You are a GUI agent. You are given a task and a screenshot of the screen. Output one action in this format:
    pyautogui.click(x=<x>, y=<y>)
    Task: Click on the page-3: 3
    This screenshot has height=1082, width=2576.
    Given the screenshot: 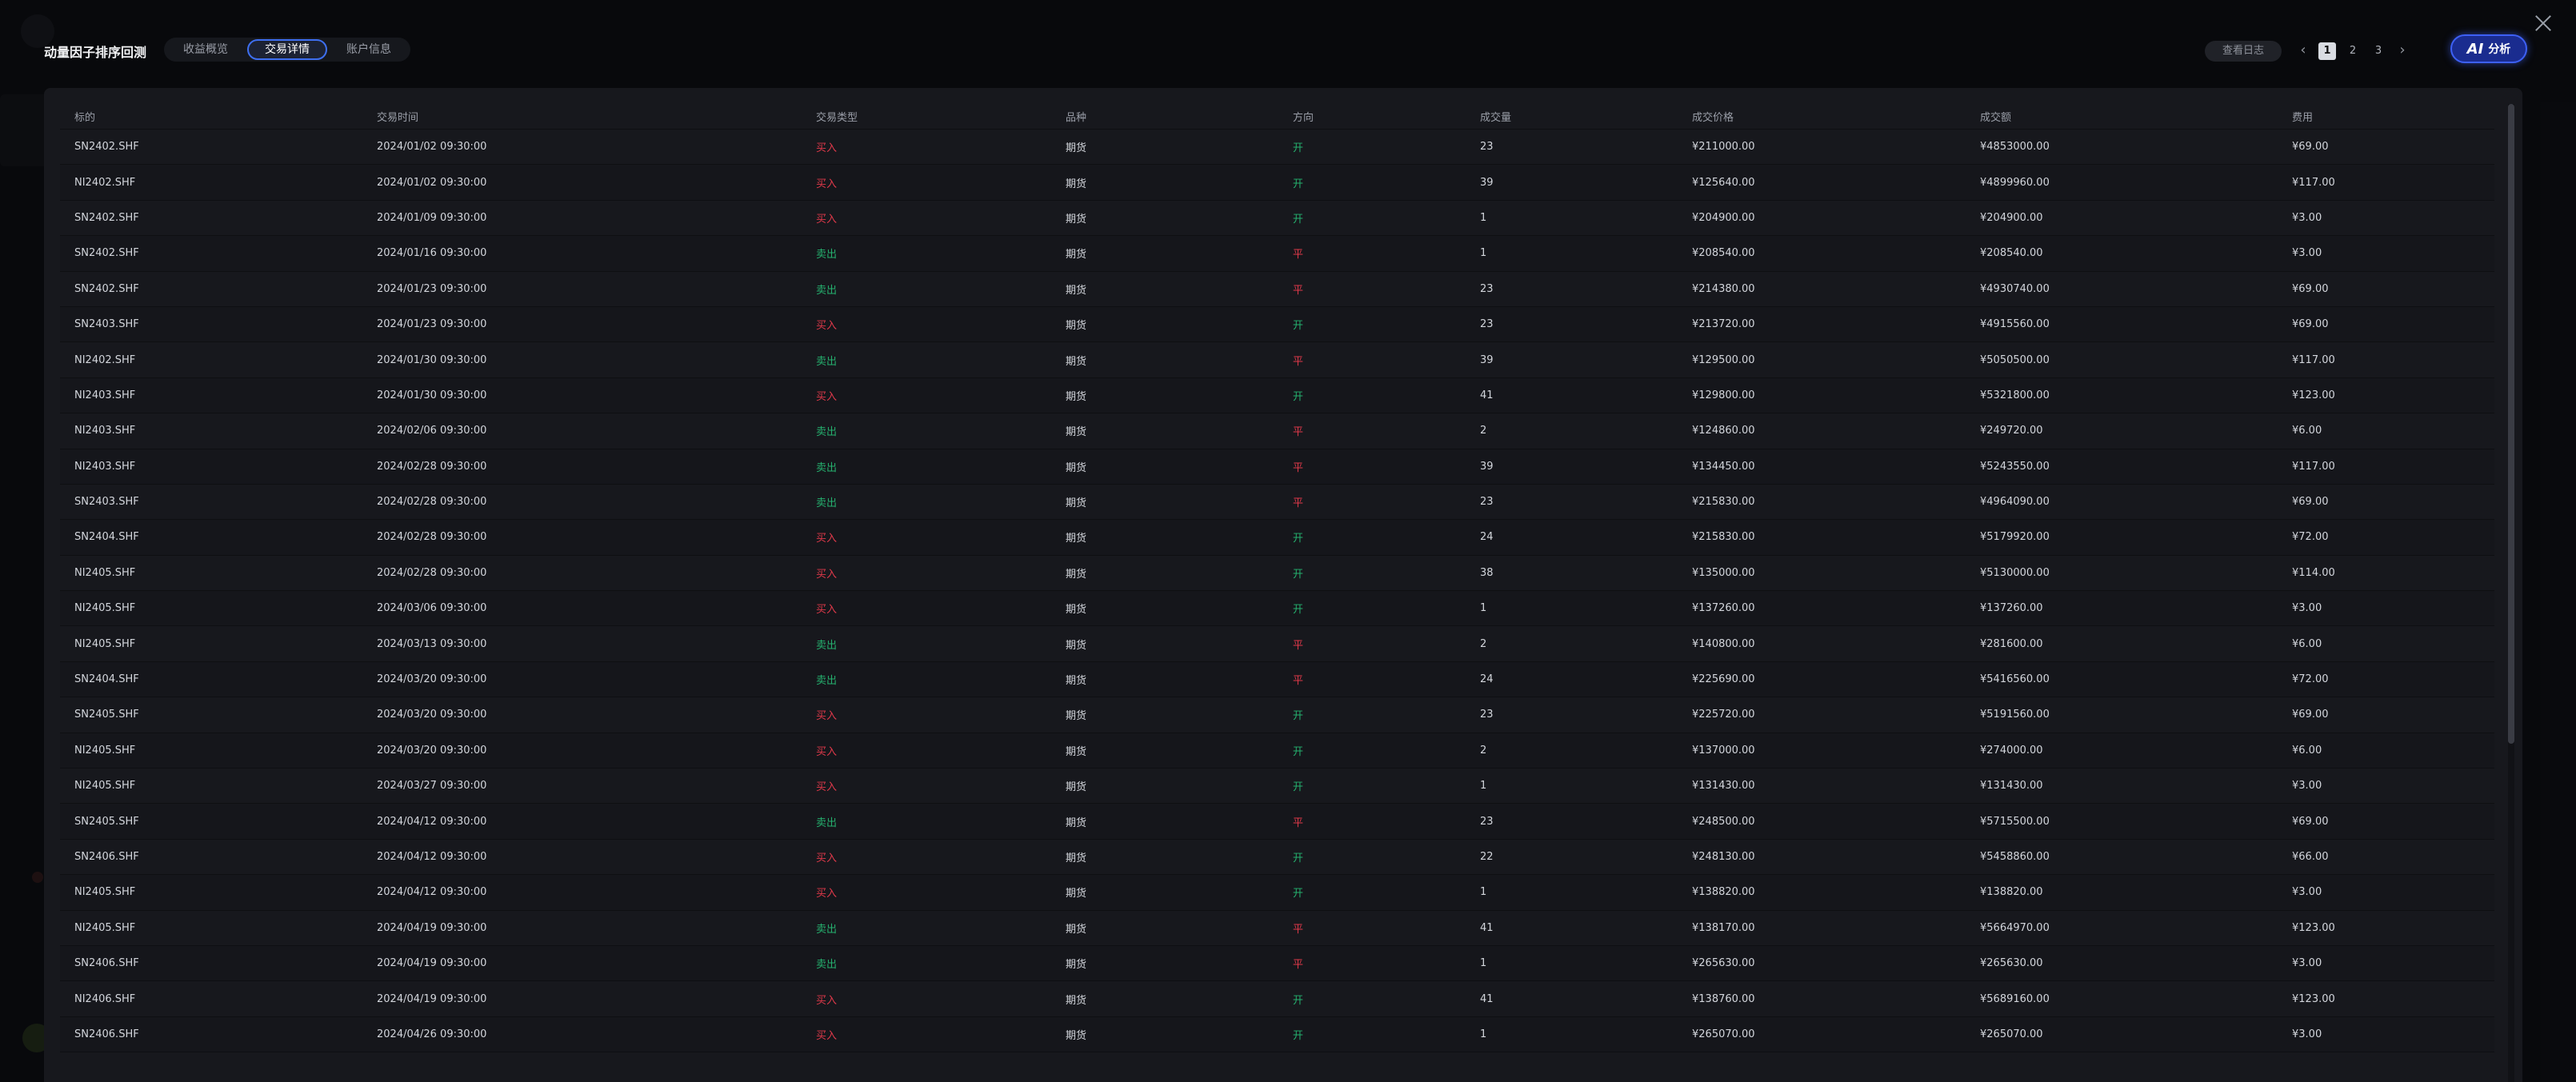 What is the action you would take?
    pyautogui.click(x=2378, y=51)
    